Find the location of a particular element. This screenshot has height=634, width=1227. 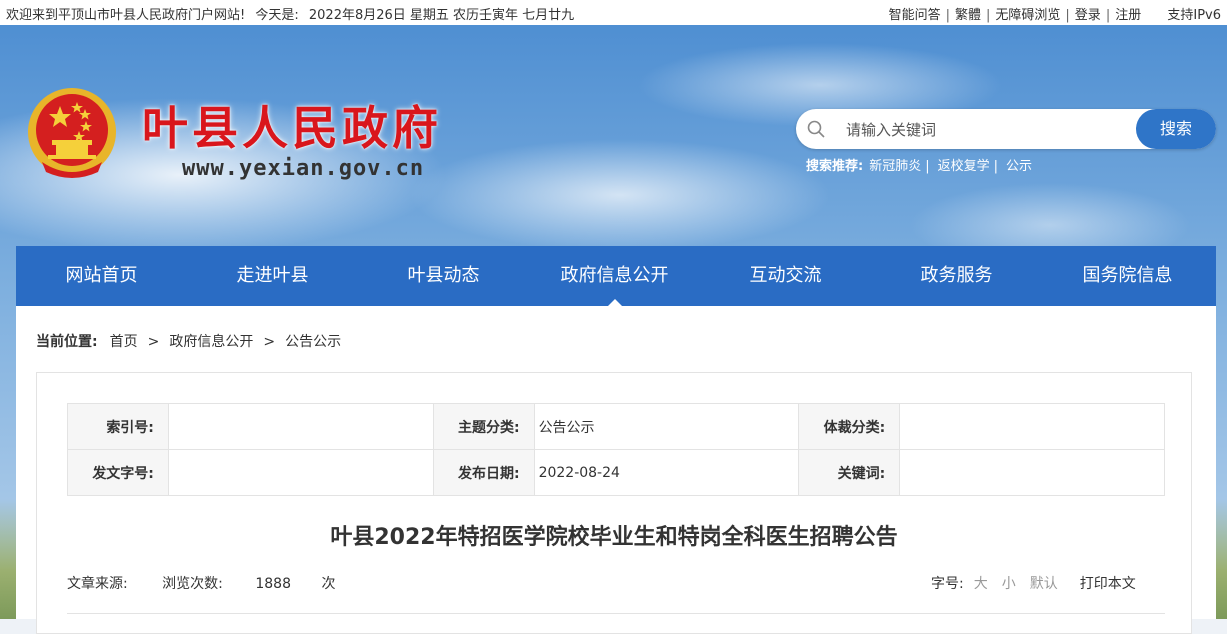

nav-item-about: 走进叶县 is located at coordinates (272, 276).